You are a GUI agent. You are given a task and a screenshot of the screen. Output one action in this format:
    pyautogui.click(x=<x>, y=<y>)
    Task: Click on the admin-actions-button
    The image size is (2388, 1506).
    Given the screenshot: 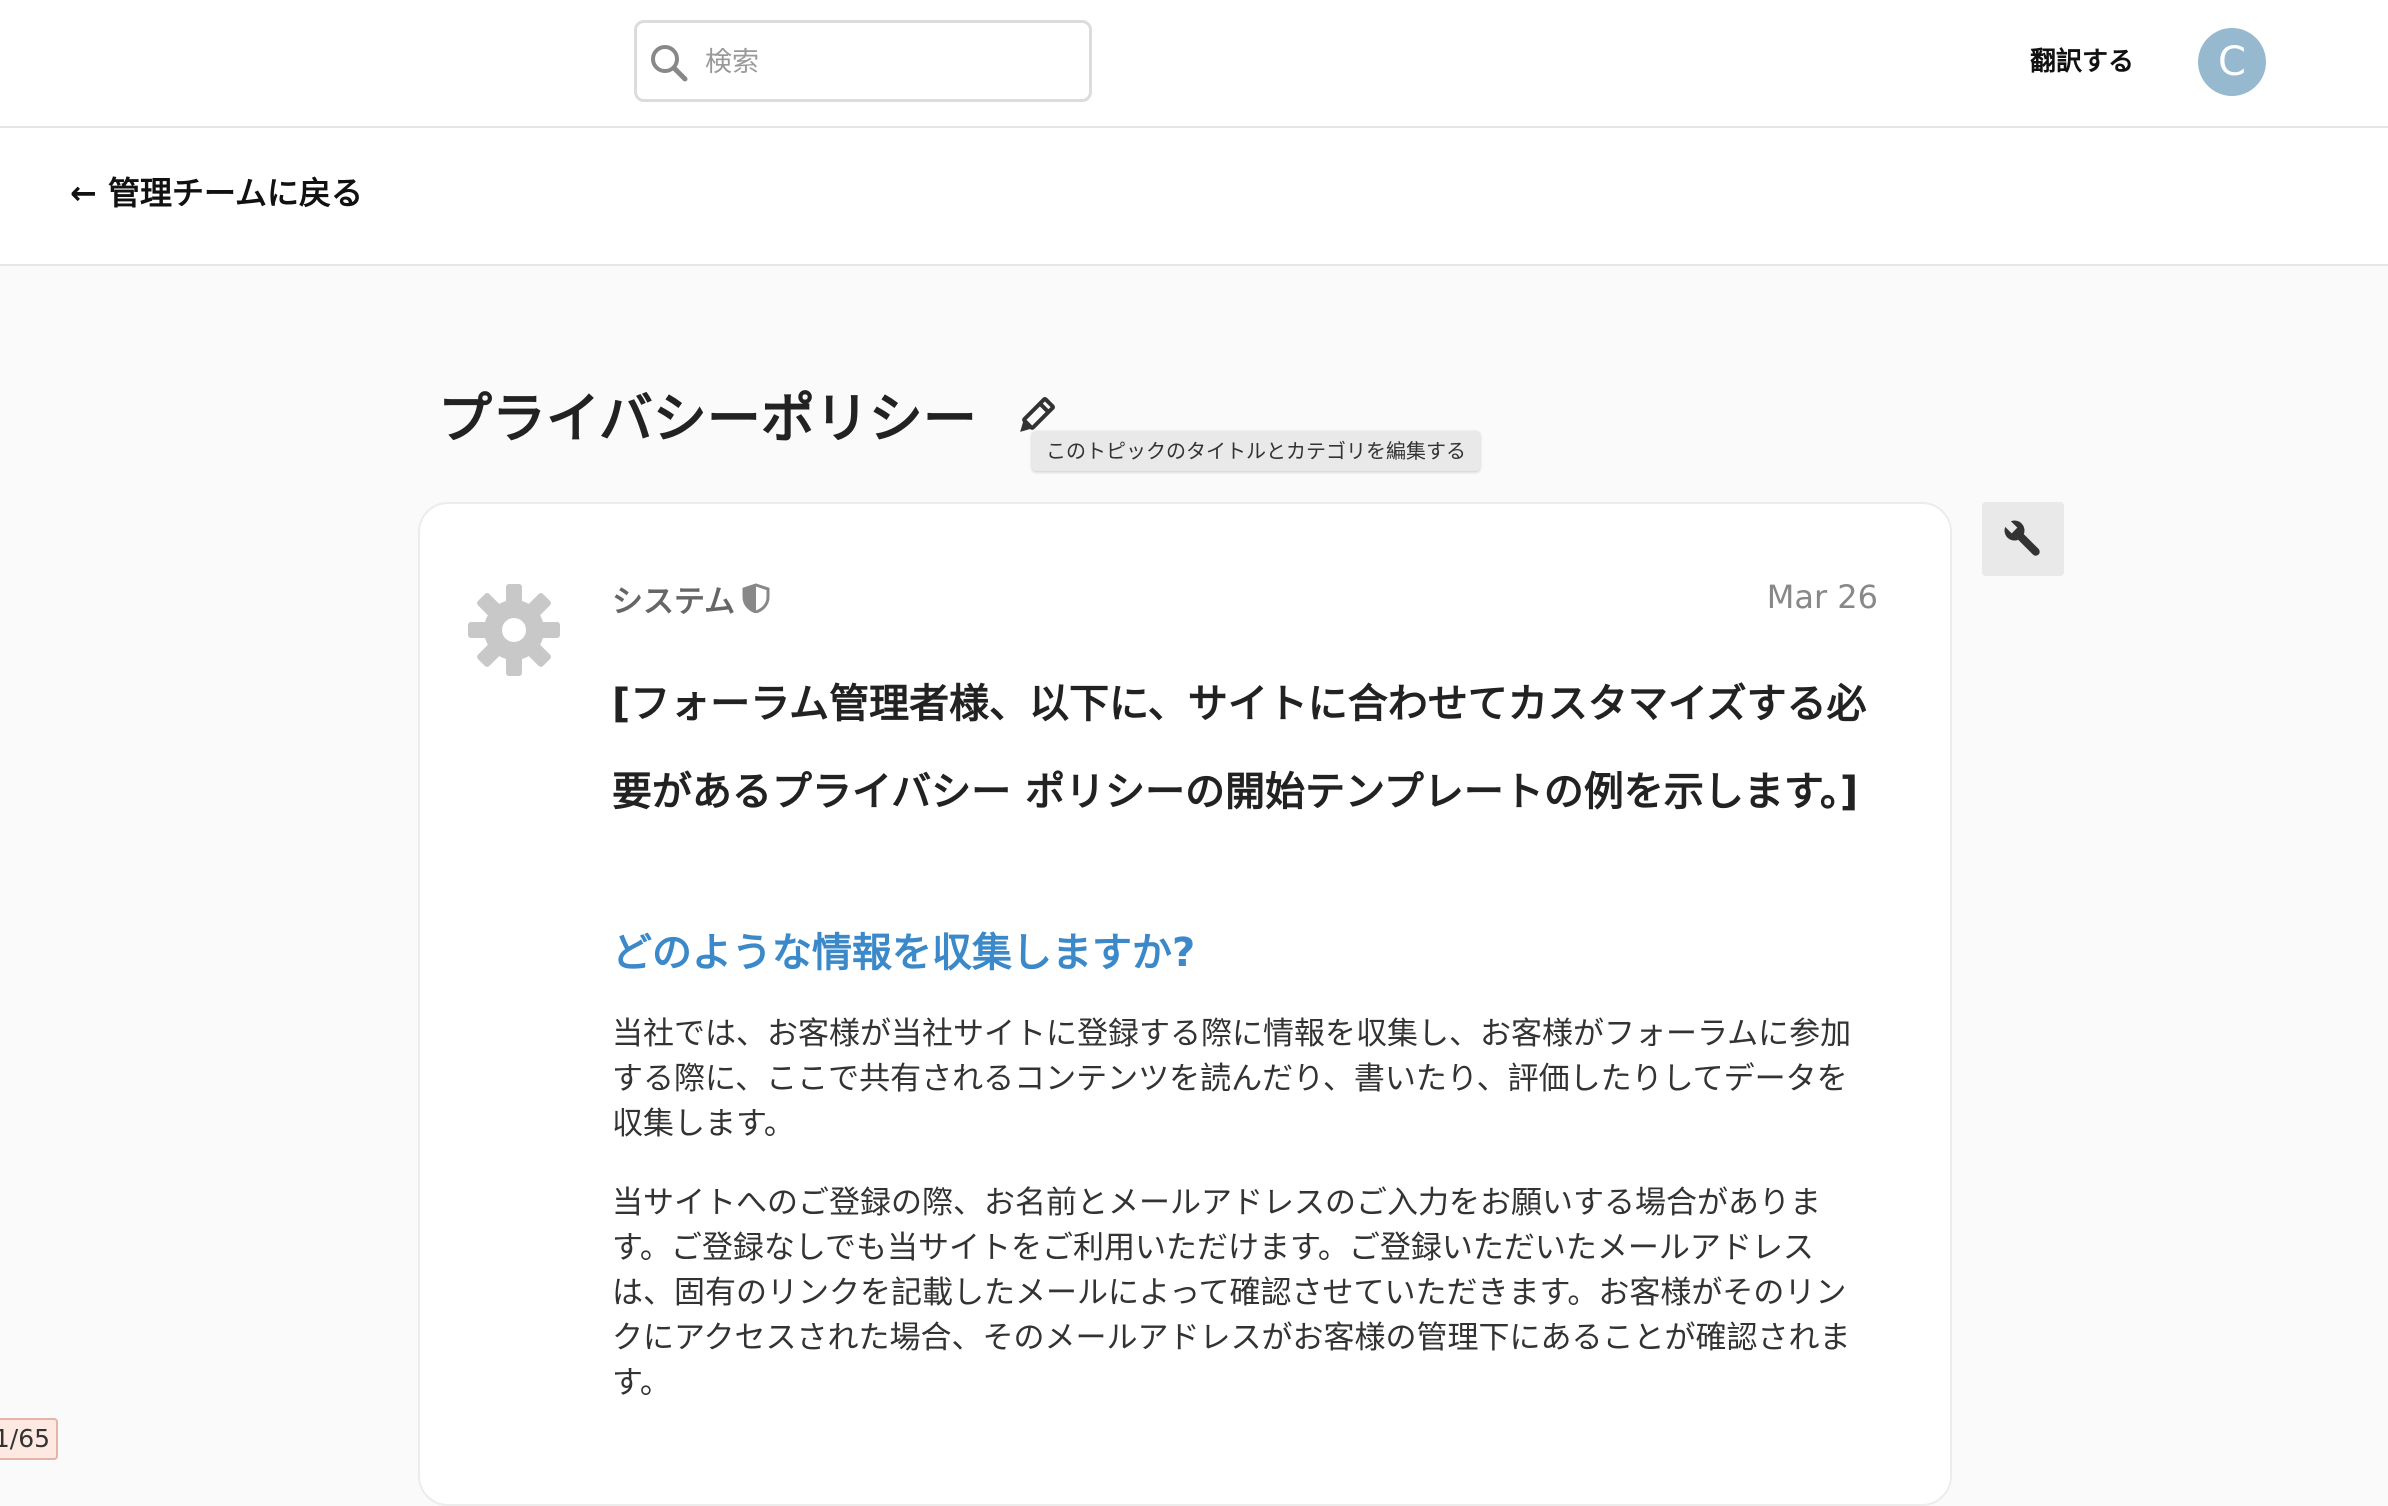 What is the action you would take?
    pyautogui.click(x=2023, y=539)
    